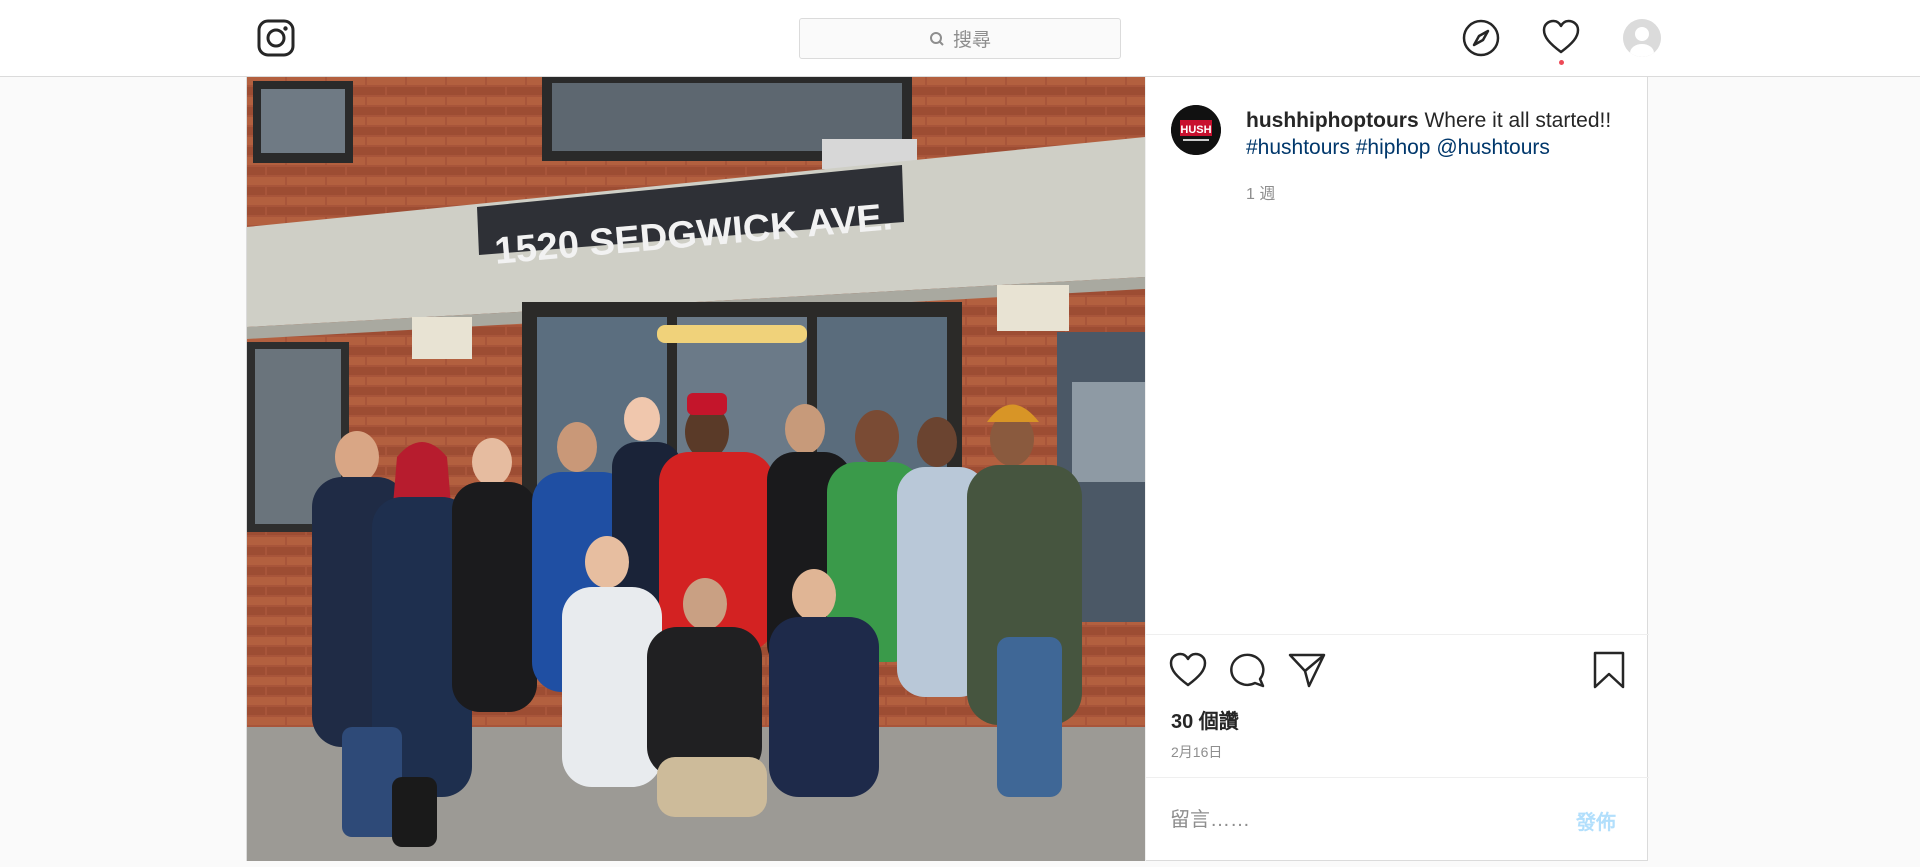  I want to click on author-avatar: HUSH, so click(1196, 130).